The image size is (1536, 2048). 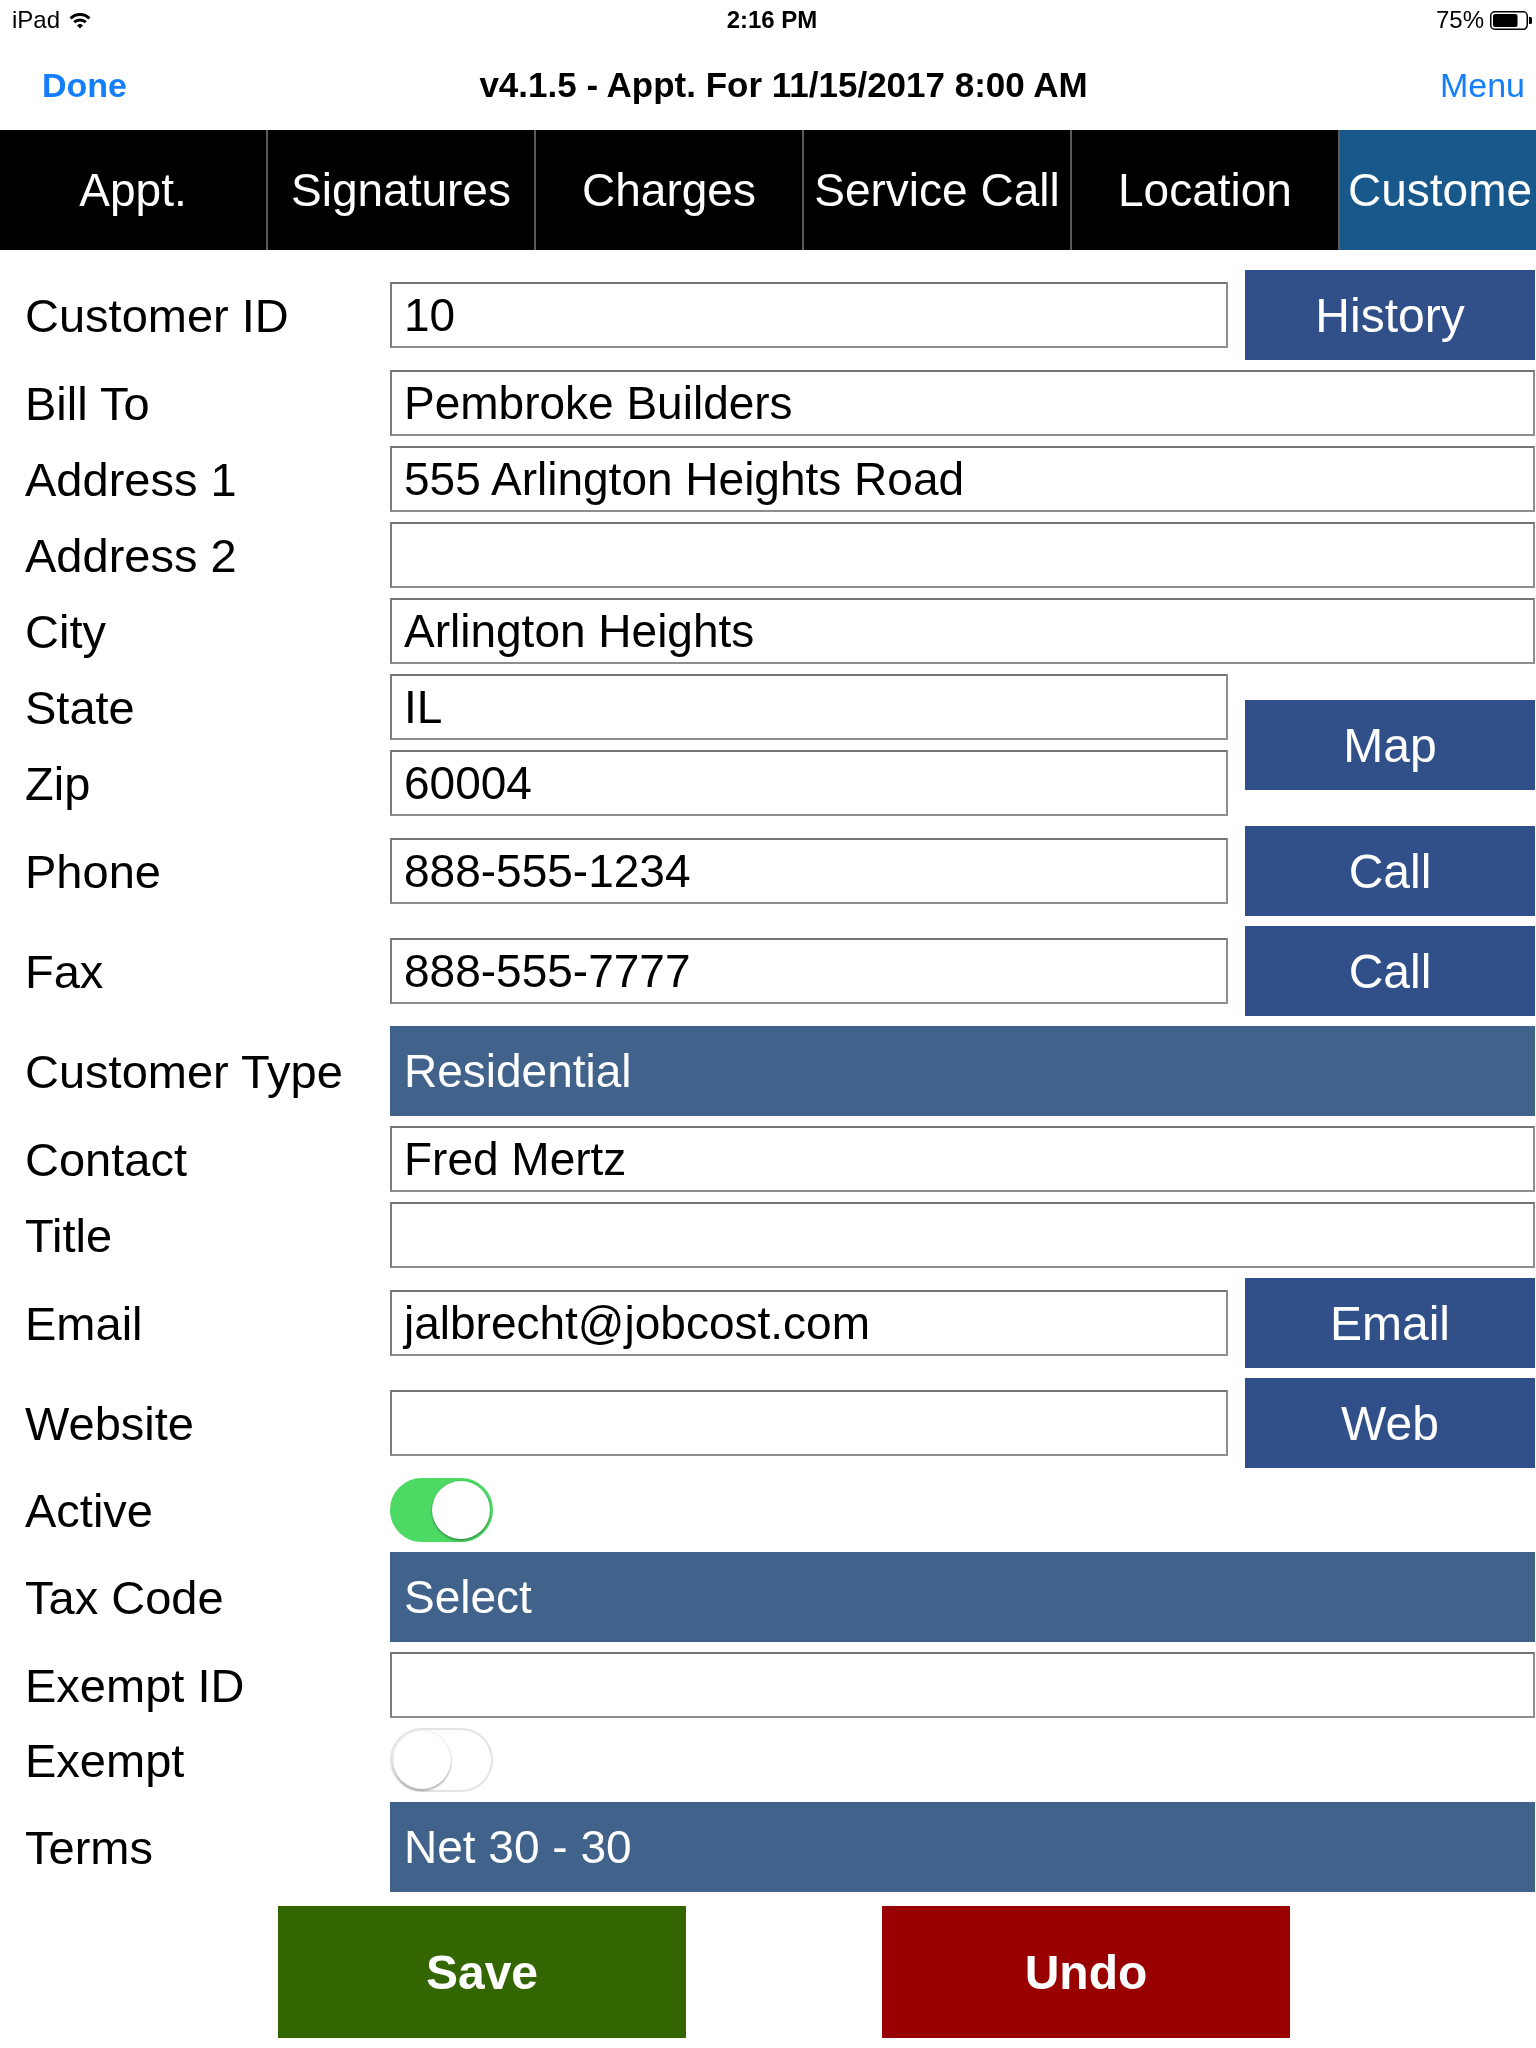 I want to click on field-label: Phone, so click(x=93, y=871).